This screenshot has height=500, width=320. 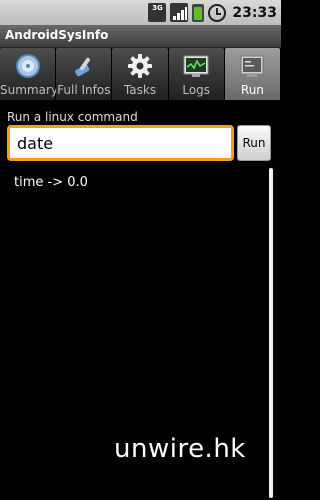 I want to click on tab-logs-label: Logs, so click(x=196, y=90).